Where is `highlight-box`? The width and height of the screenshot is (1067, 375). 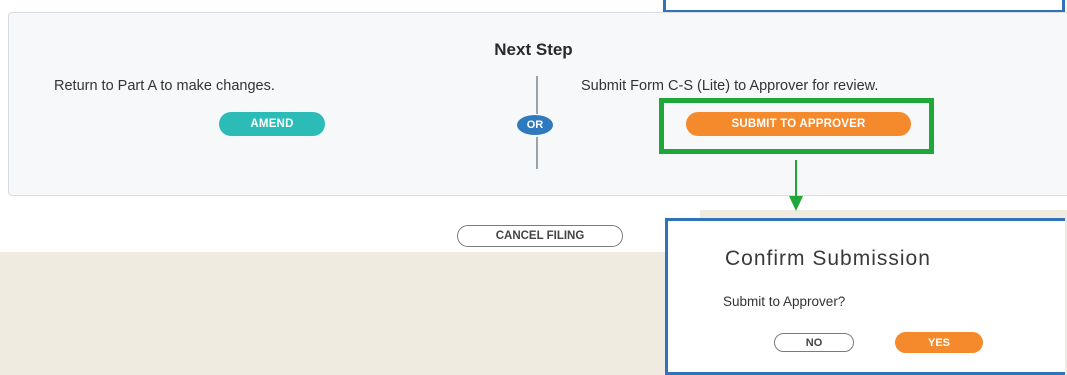 highlight-box is located at coordinates (796, 126).